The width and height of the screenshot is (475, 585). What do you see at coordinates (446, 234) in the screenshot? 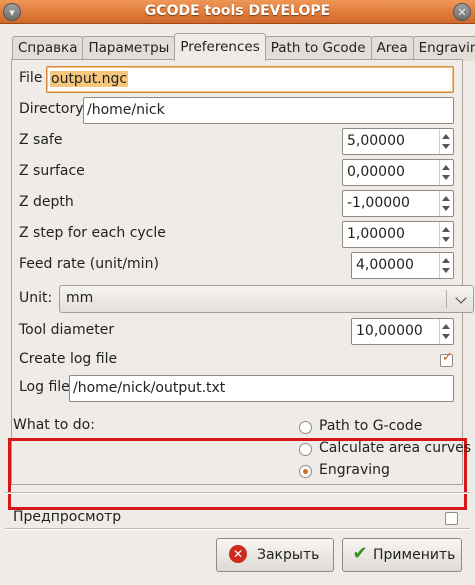
I see `z-step-stepper` at bounding box center [446, 234].